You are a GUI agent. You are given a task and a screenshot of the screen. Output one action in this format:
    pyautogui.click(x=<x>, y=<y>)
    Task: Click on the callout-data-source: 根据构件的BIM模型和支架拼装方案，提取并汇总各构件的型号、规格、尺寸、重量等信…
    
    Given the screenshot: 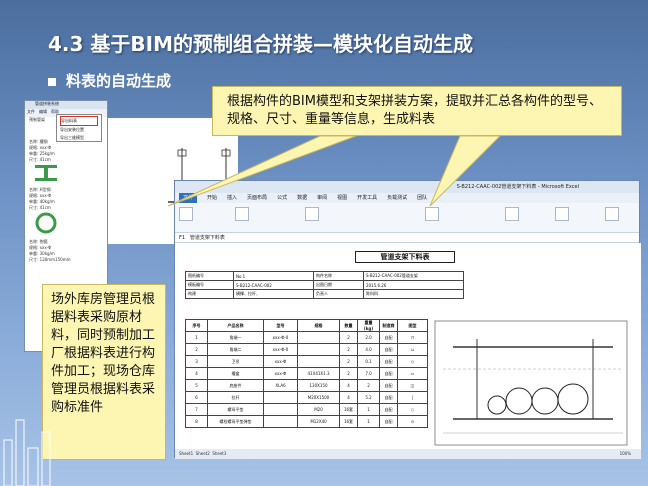 What is the action you would take?
    pyautogui.click(x=417, y=111)
    